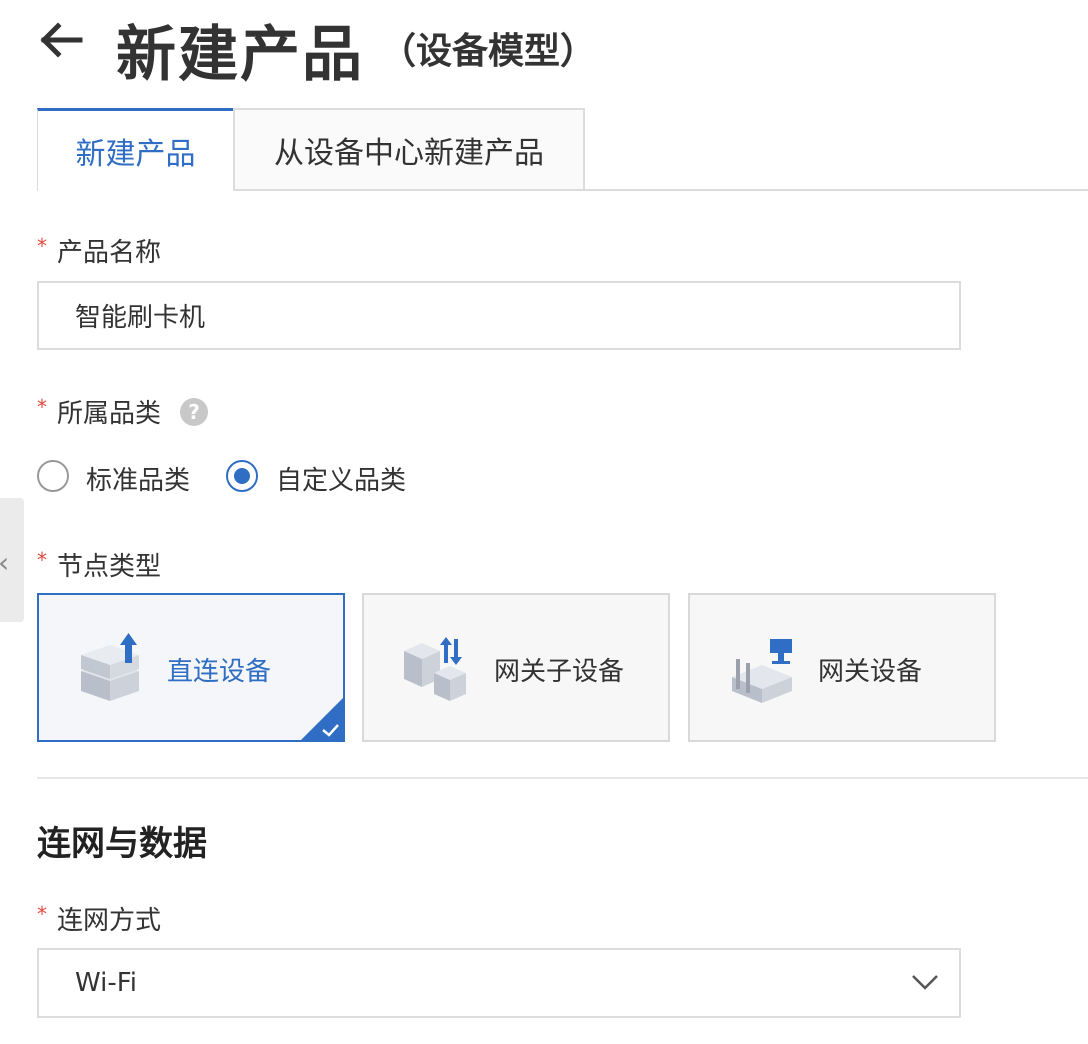  I want to click on check-icon, so click(322, 719).